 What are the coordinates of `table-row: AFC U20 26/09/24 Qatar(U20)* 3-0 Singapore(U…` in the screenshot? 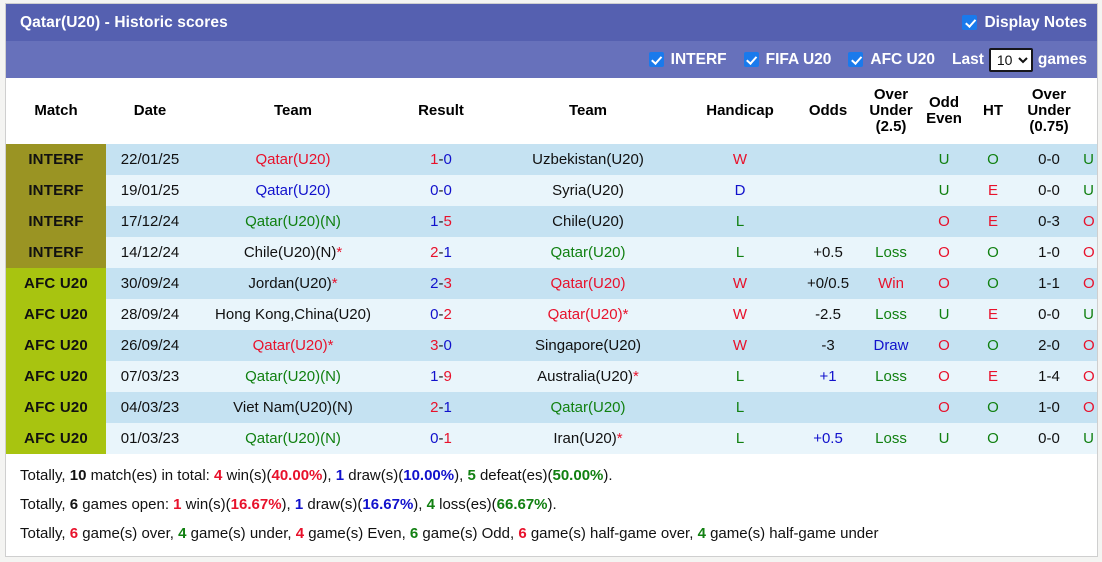 It's located at (551, 345).